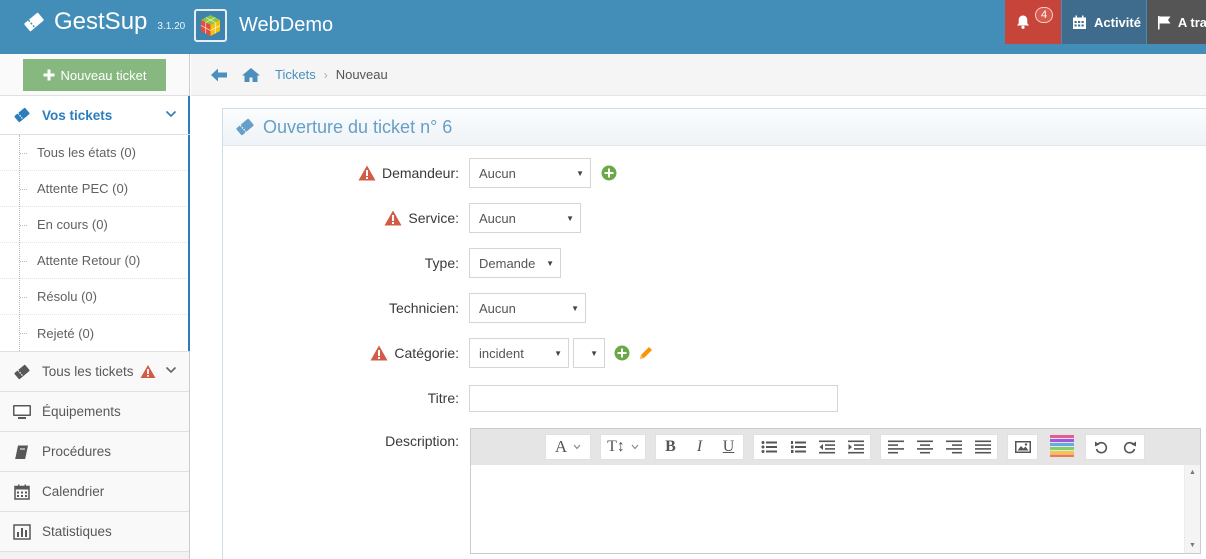  Describe the element at coordinates (1033, 22) in the screenshot. I see `notifications-button: 4` at that location.